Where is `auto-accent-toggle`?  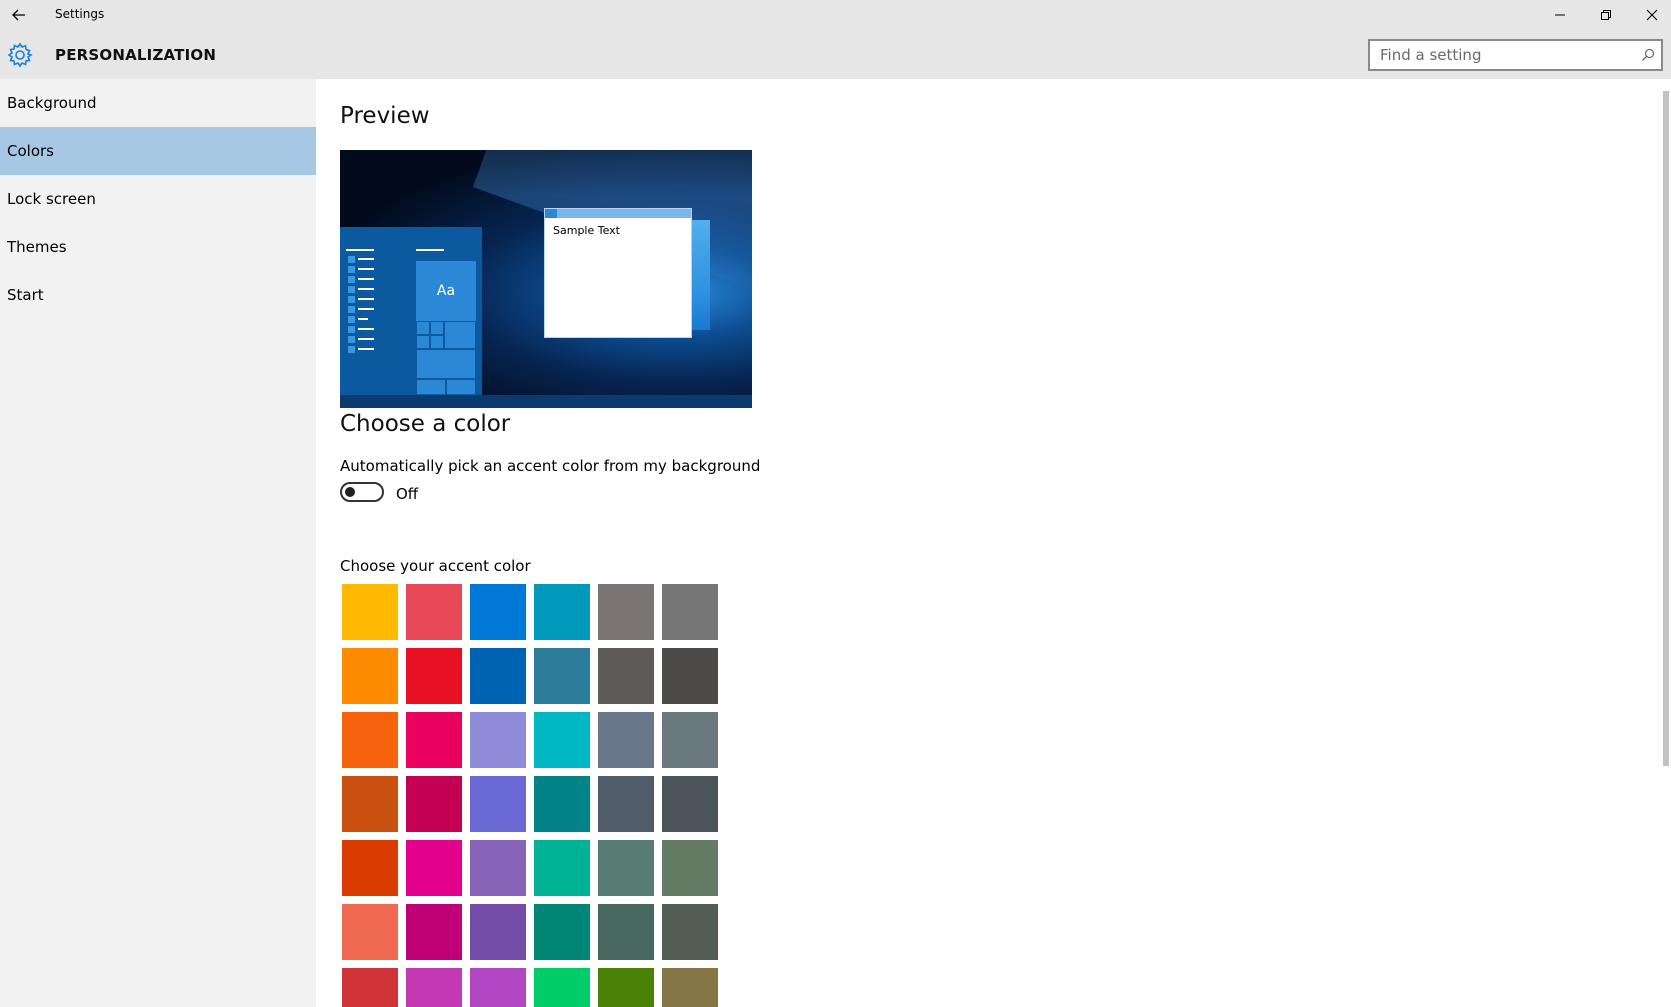
auto-accent-toggle is located at coordinates (362, 492).